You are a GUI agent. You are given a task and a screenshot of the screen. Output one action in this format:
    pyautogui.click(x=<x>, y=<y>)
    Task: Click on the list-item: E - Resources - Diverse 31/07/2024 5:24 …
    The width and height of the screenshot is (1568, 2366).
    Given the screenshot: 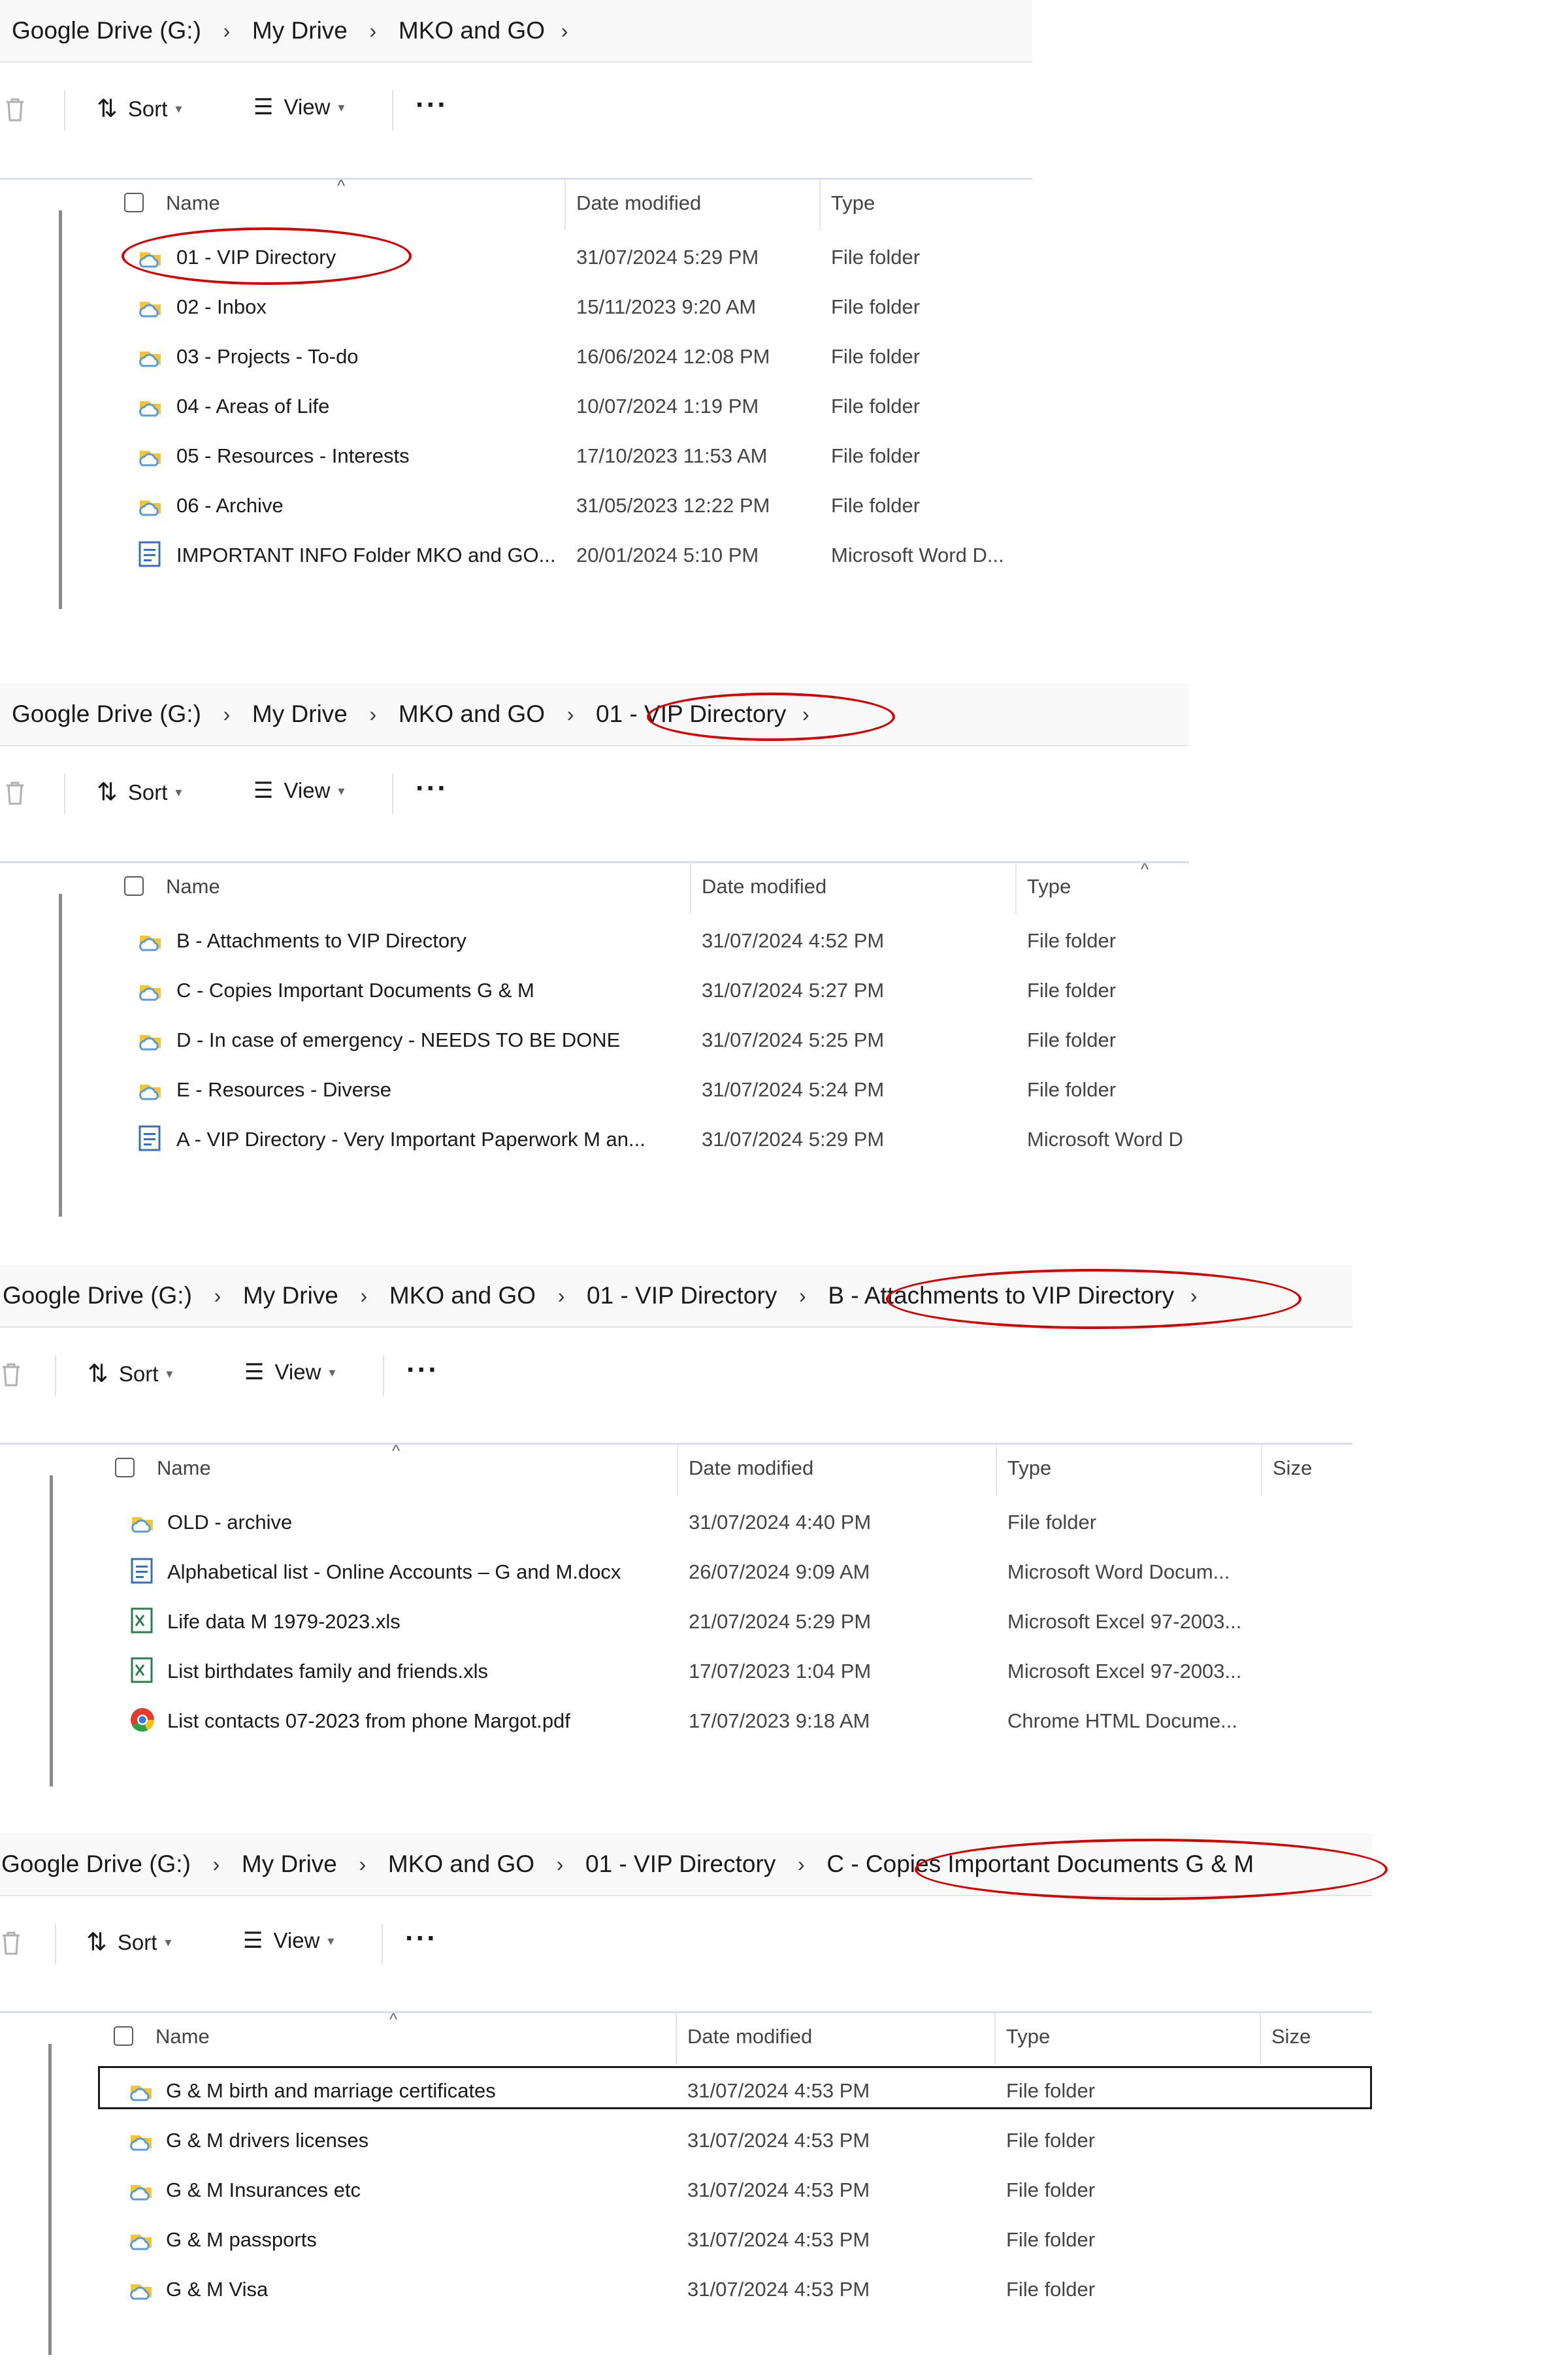 What is the action you would take?
    pyautogui.click(x=594, y=1090)
    